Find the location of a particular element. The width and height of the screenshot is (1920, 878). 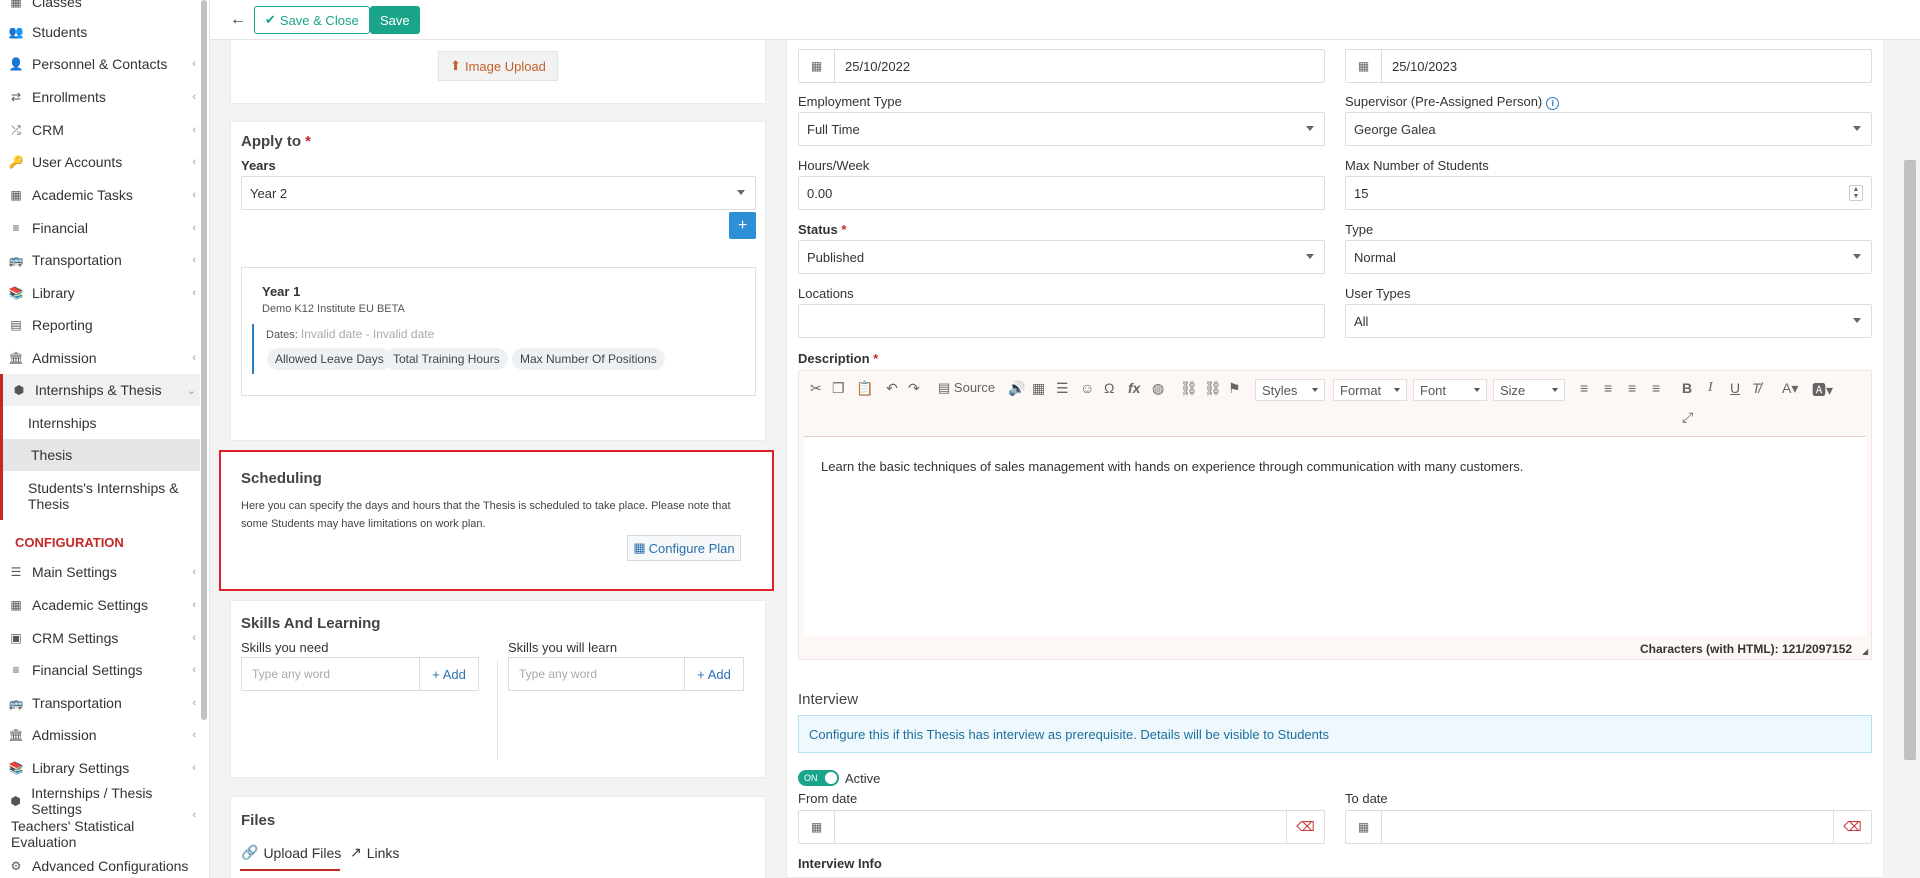

sidebar-item-personnel: 👤 Personnel & Contacts ‹ is located at coordinates (100, 64).